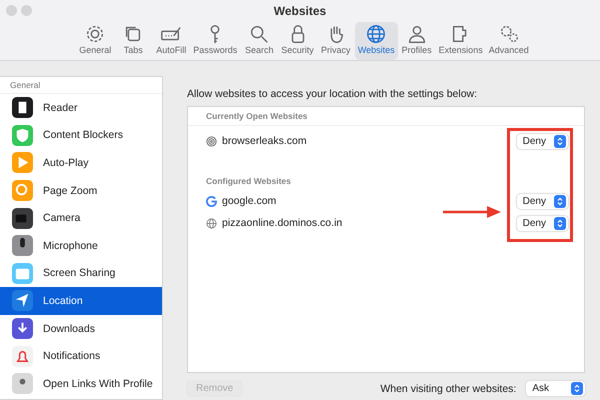 The height and width of the screenshot is (400, 600). What do you see at coordinates (81, 246) in the screenshot?
I see `sidebar-item: Microphone` at bounding box center [81, 246].